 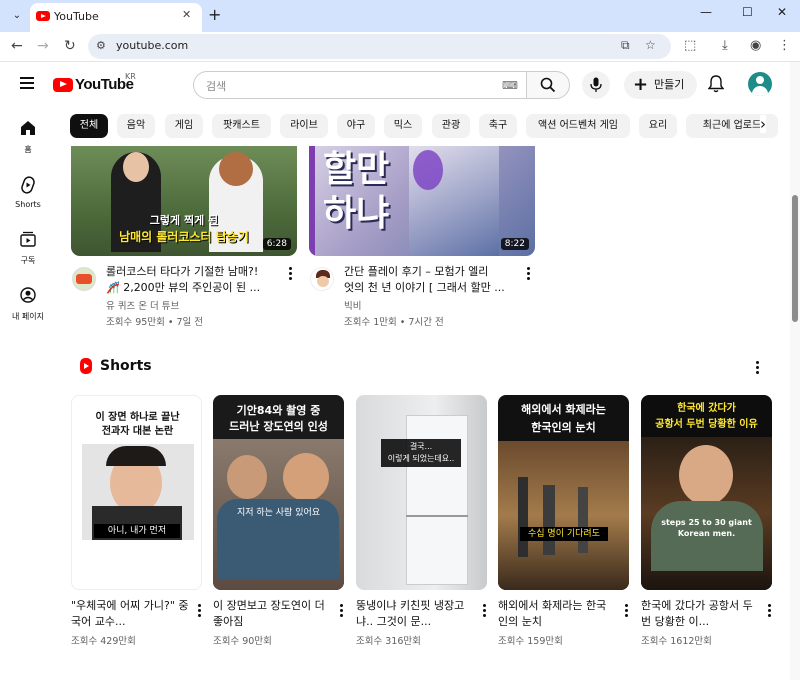 I want to click on url-text: youtube.com, so click(x=152, y=45).